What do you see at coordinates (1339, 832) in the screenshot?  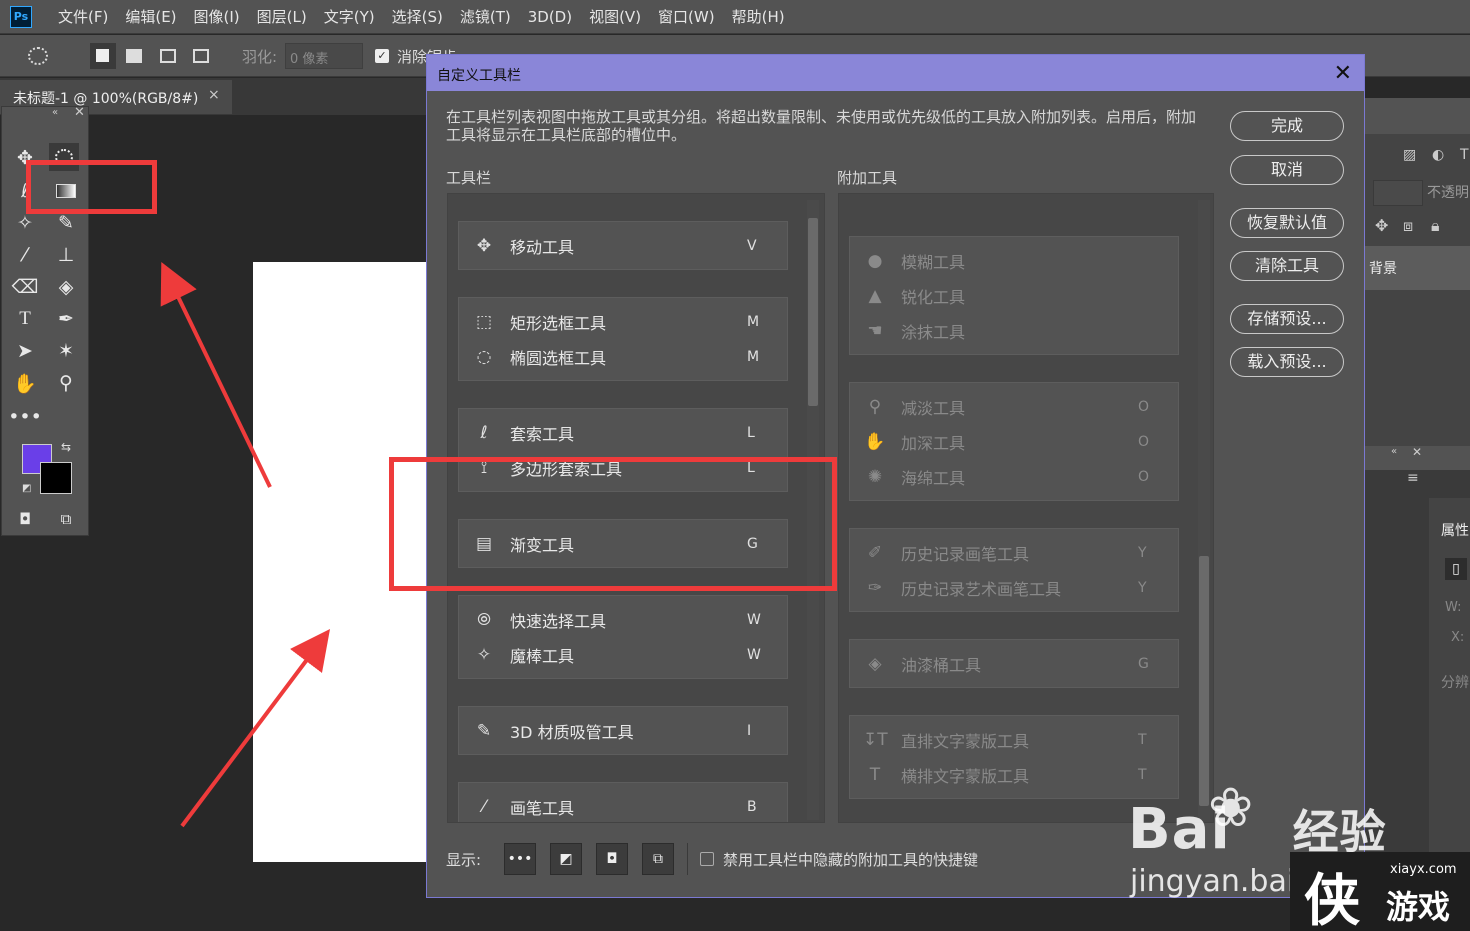 I see `baidu-suffix: 经验` at bounding box center [1339, 832].